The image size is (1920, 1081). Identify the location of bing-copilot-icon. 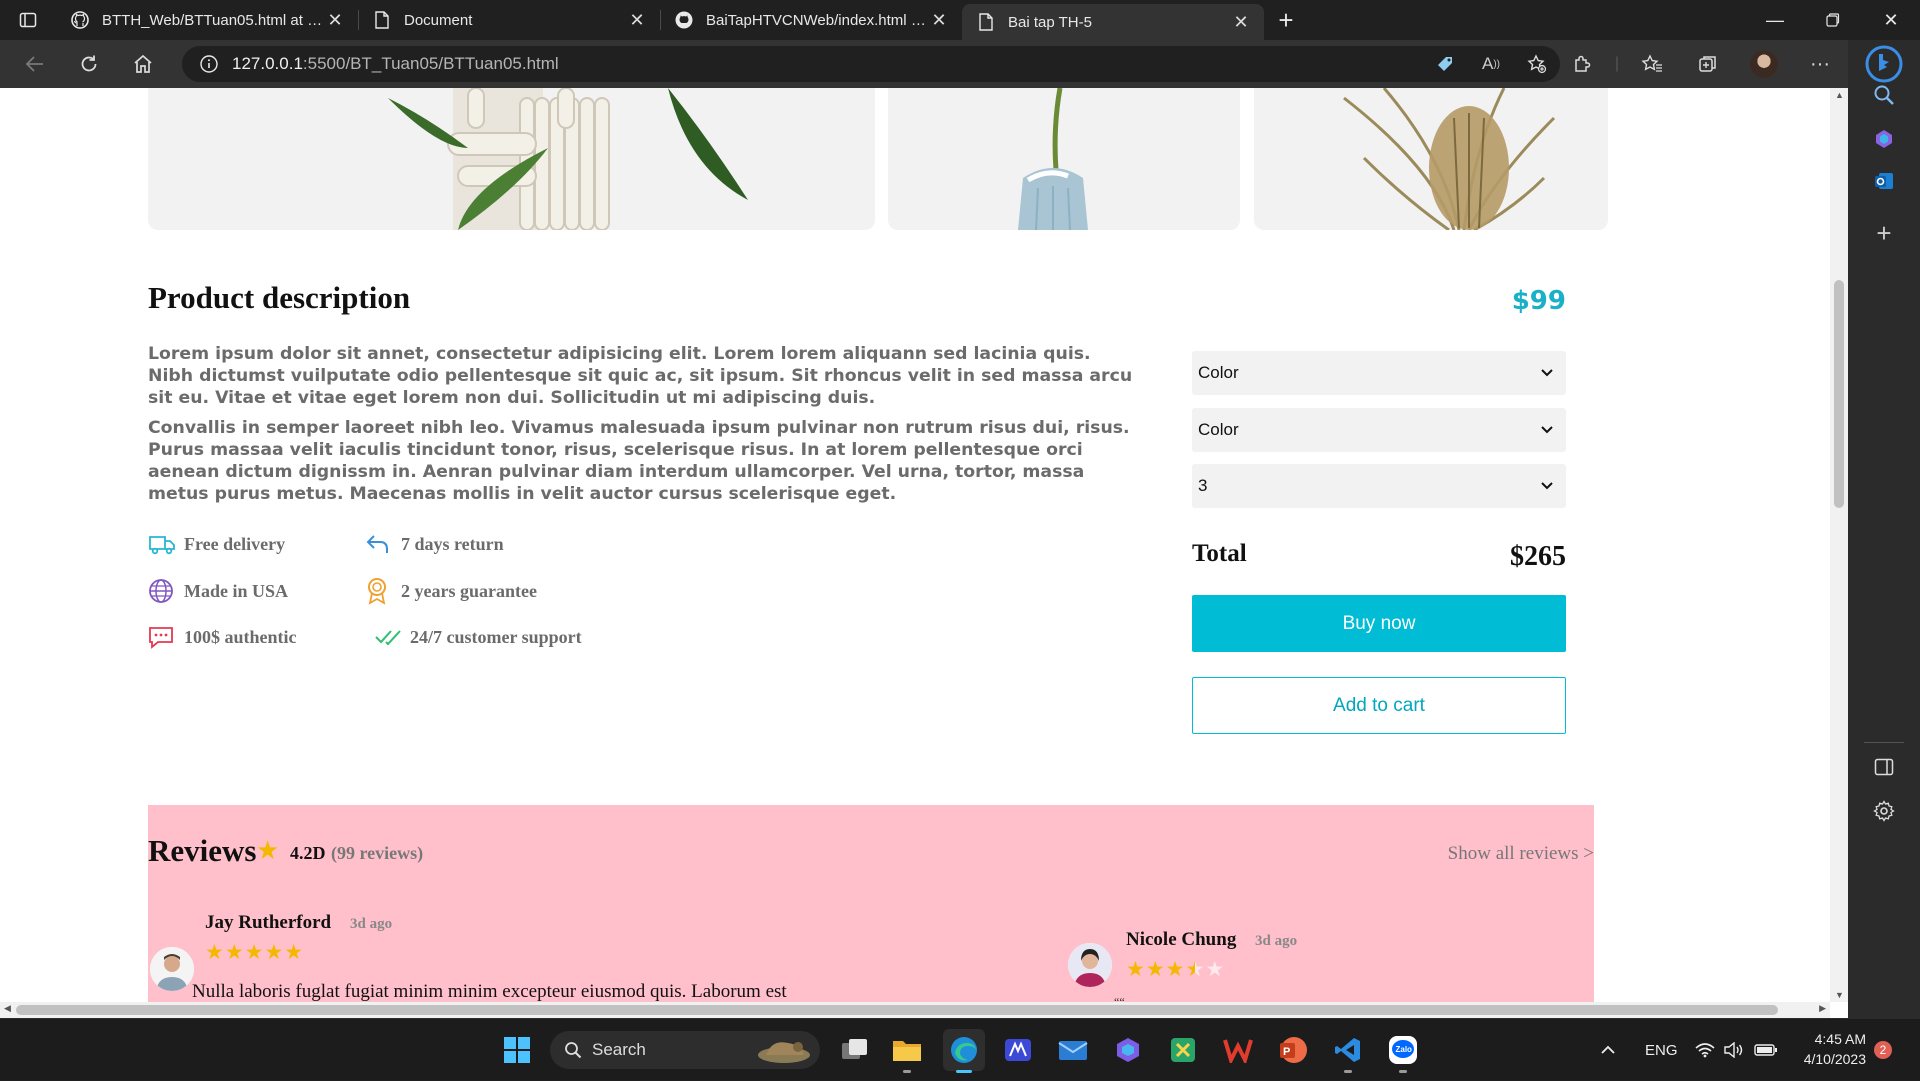
(1884, 64).